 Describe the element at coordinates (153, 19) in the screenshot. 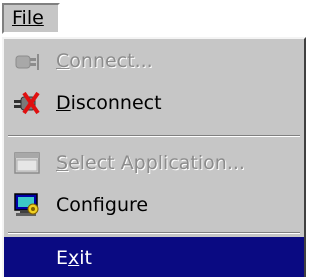

I see `menu-bar: File` at that location.